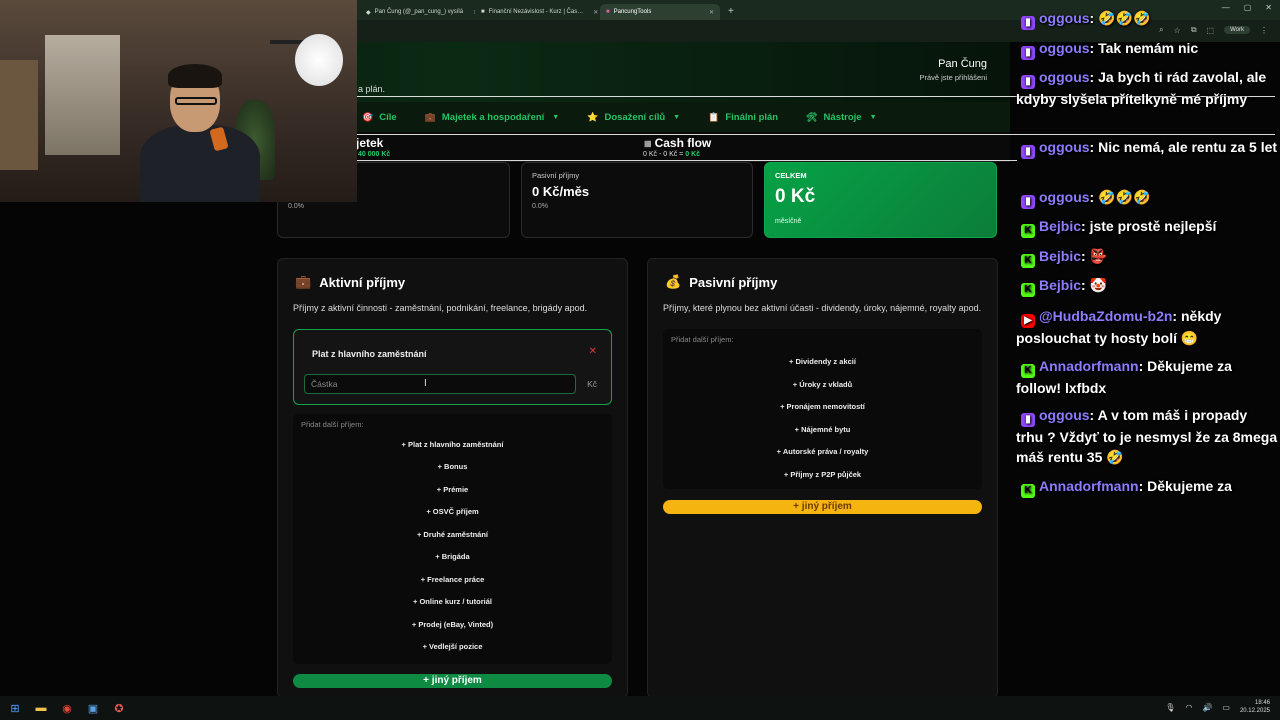 The image size is (1280, 720). Describe the element at coordinates (452, 489) in the screenshot. I see `add-income-option: + Prémie` at that location.